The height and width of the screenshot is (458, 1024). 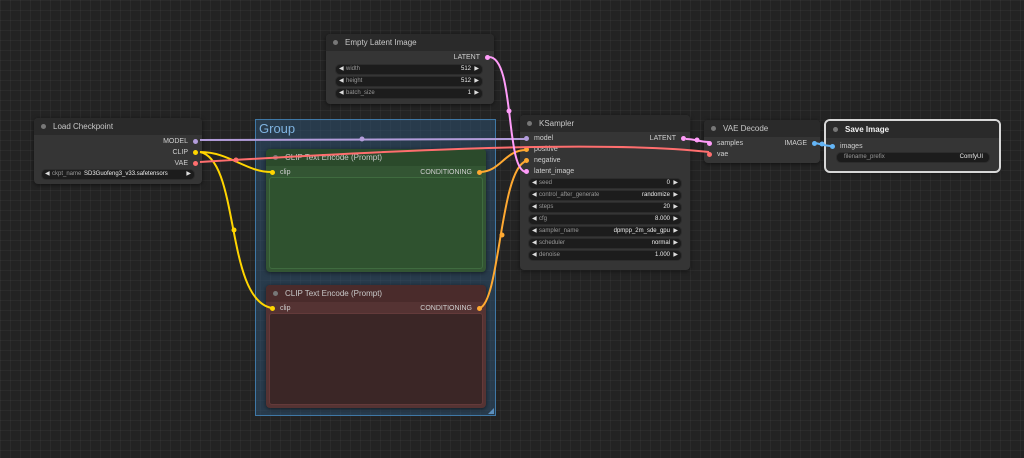 What do you see at coordinates (542, 160) in the screenshot?
I see `input-negative: negative` at bounding box center [542, 160].